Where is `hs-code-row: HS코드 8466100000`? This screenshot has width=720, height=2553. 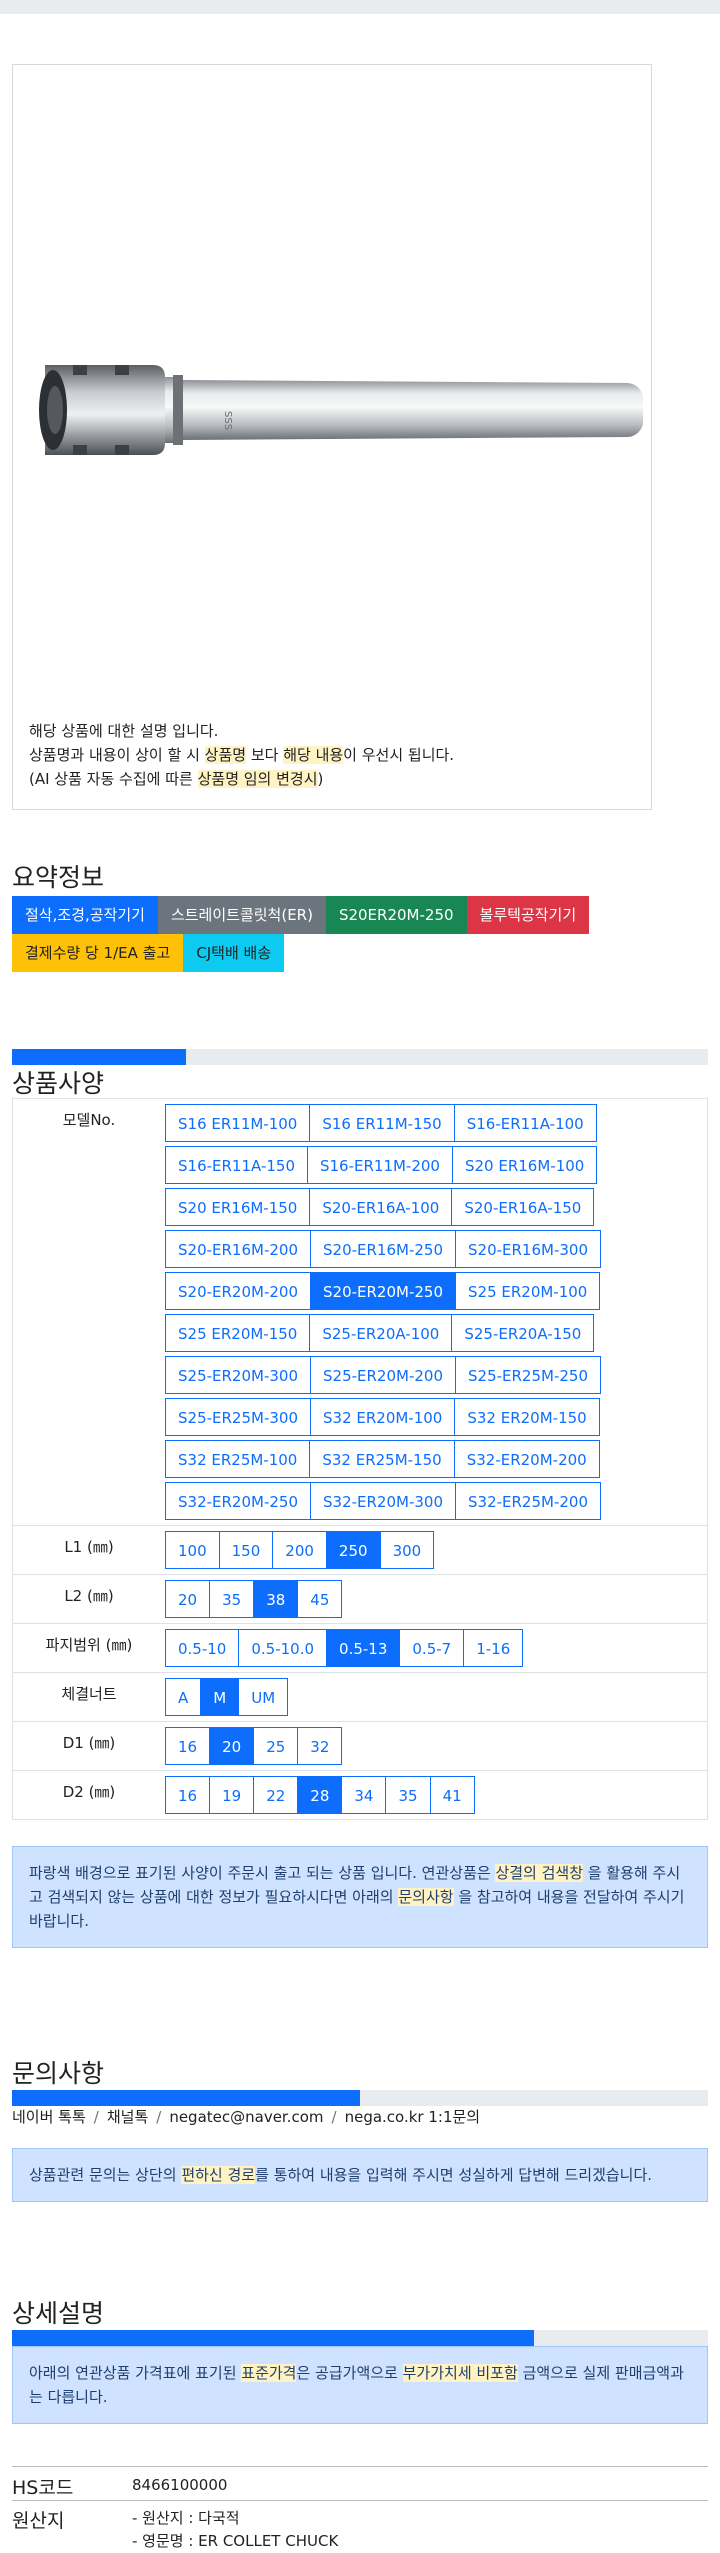 hs-code-row: HS코드 8466100000 is located at coordinates (360, 2483).